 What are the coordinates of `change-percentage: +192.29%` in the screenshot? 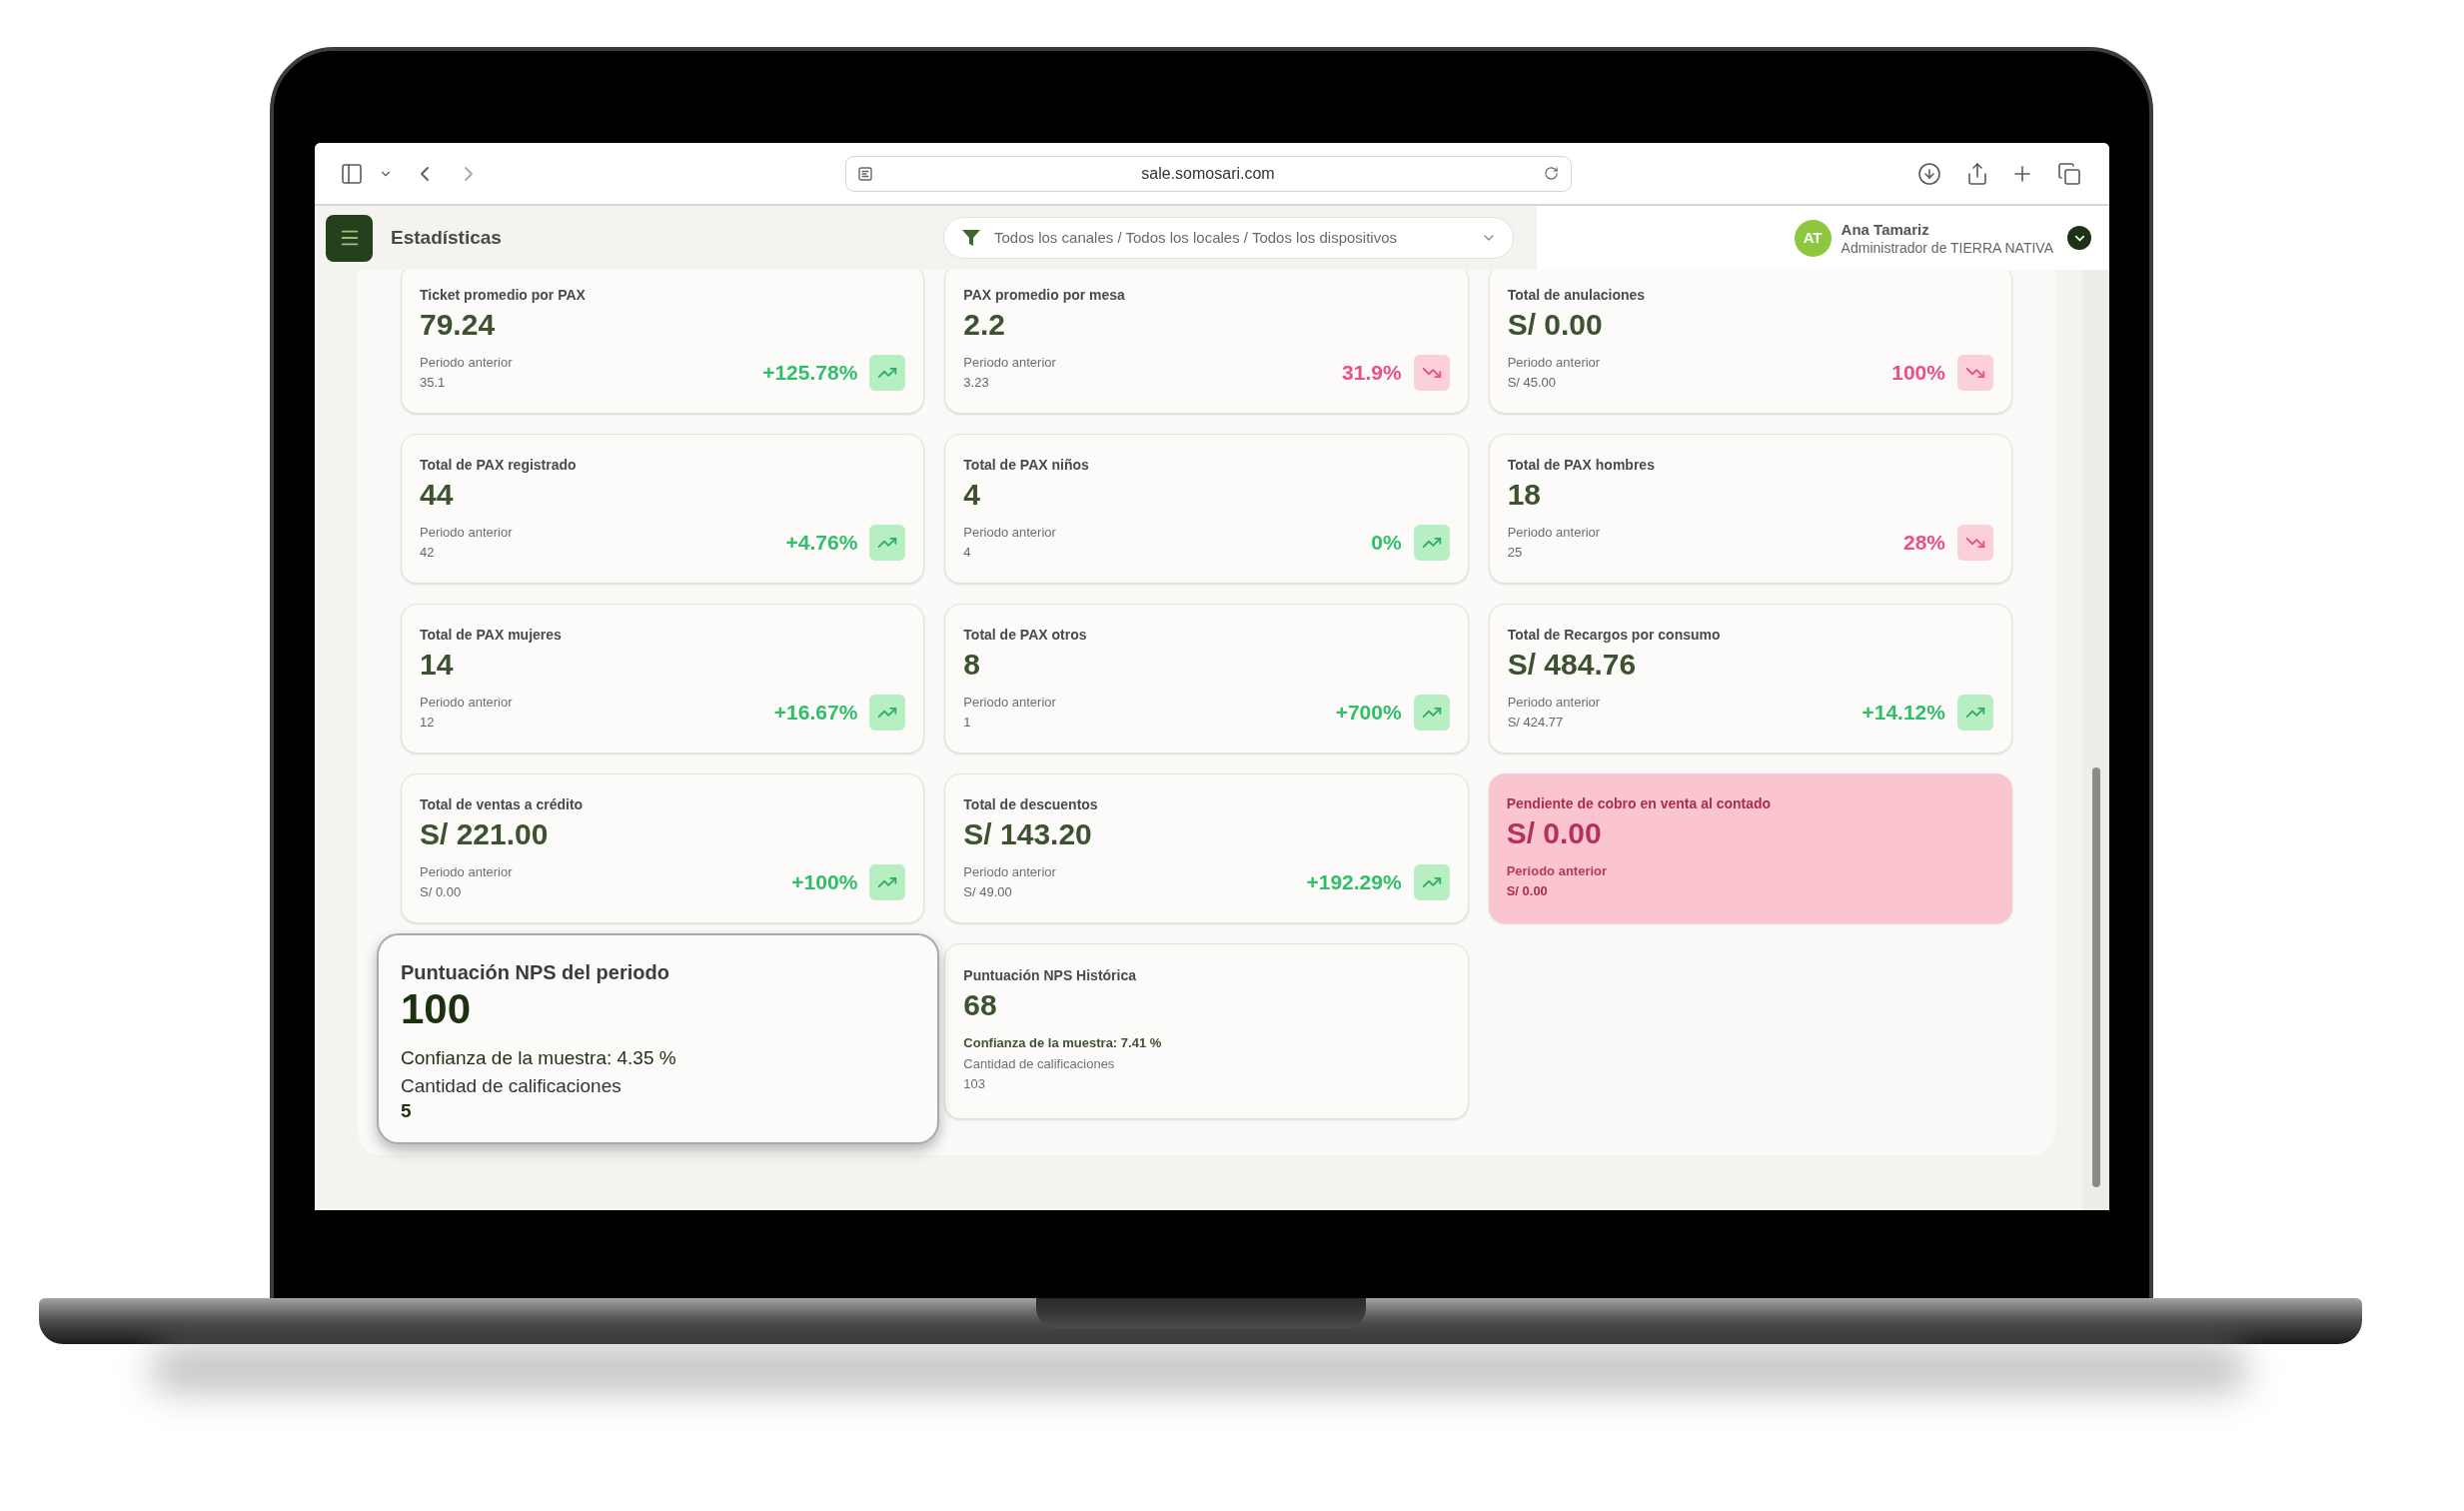 It's located at (1354, 882).